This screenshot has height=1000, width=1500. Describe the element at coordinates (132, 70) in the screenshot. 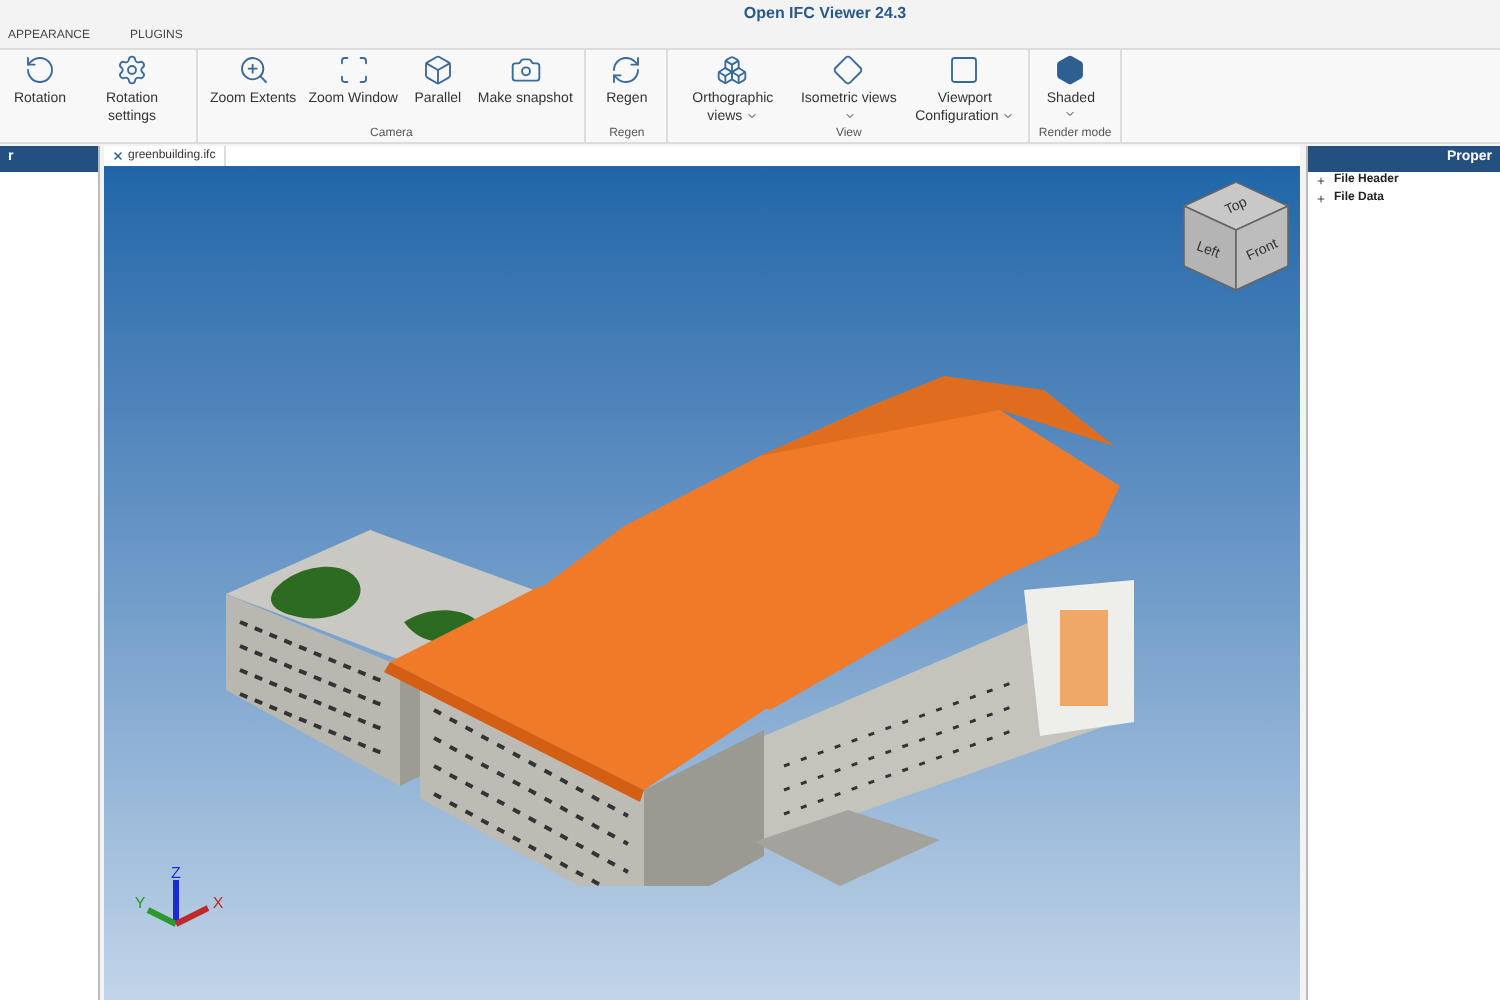

I see `gear-icon` at that location.